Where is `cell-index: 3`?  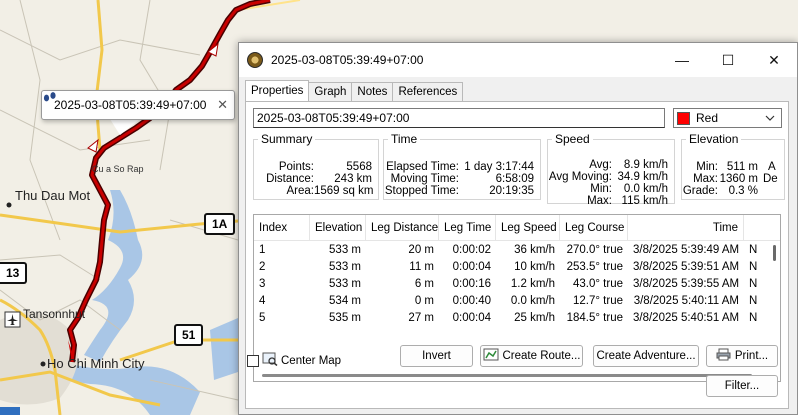
cell-index: 3 is located at coordinates (262, 284).